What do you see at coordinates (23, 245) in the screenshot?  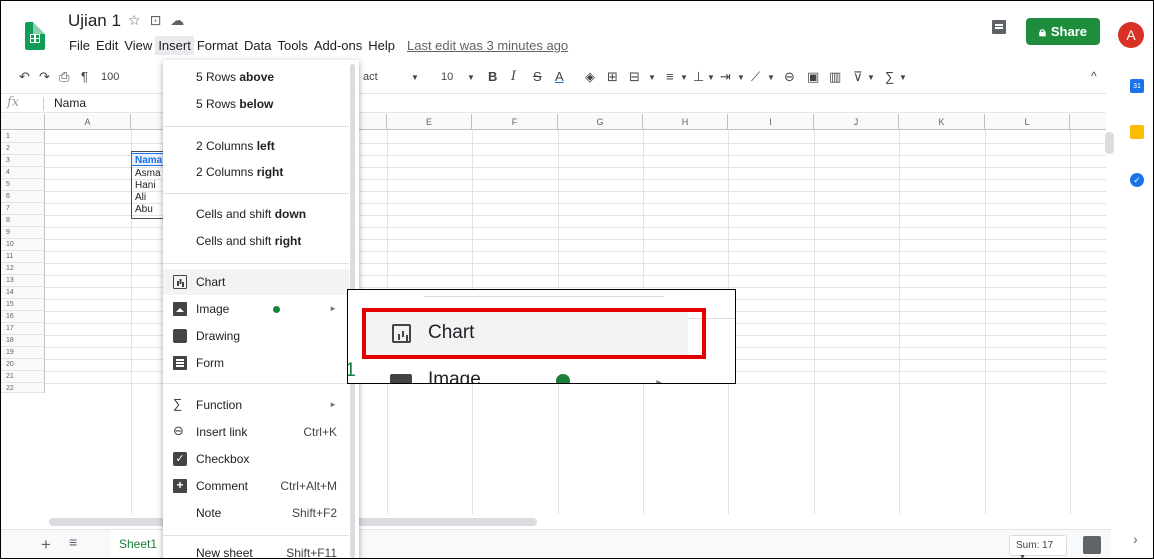 I see `row-header: 10` at bounding box center [23, 245].